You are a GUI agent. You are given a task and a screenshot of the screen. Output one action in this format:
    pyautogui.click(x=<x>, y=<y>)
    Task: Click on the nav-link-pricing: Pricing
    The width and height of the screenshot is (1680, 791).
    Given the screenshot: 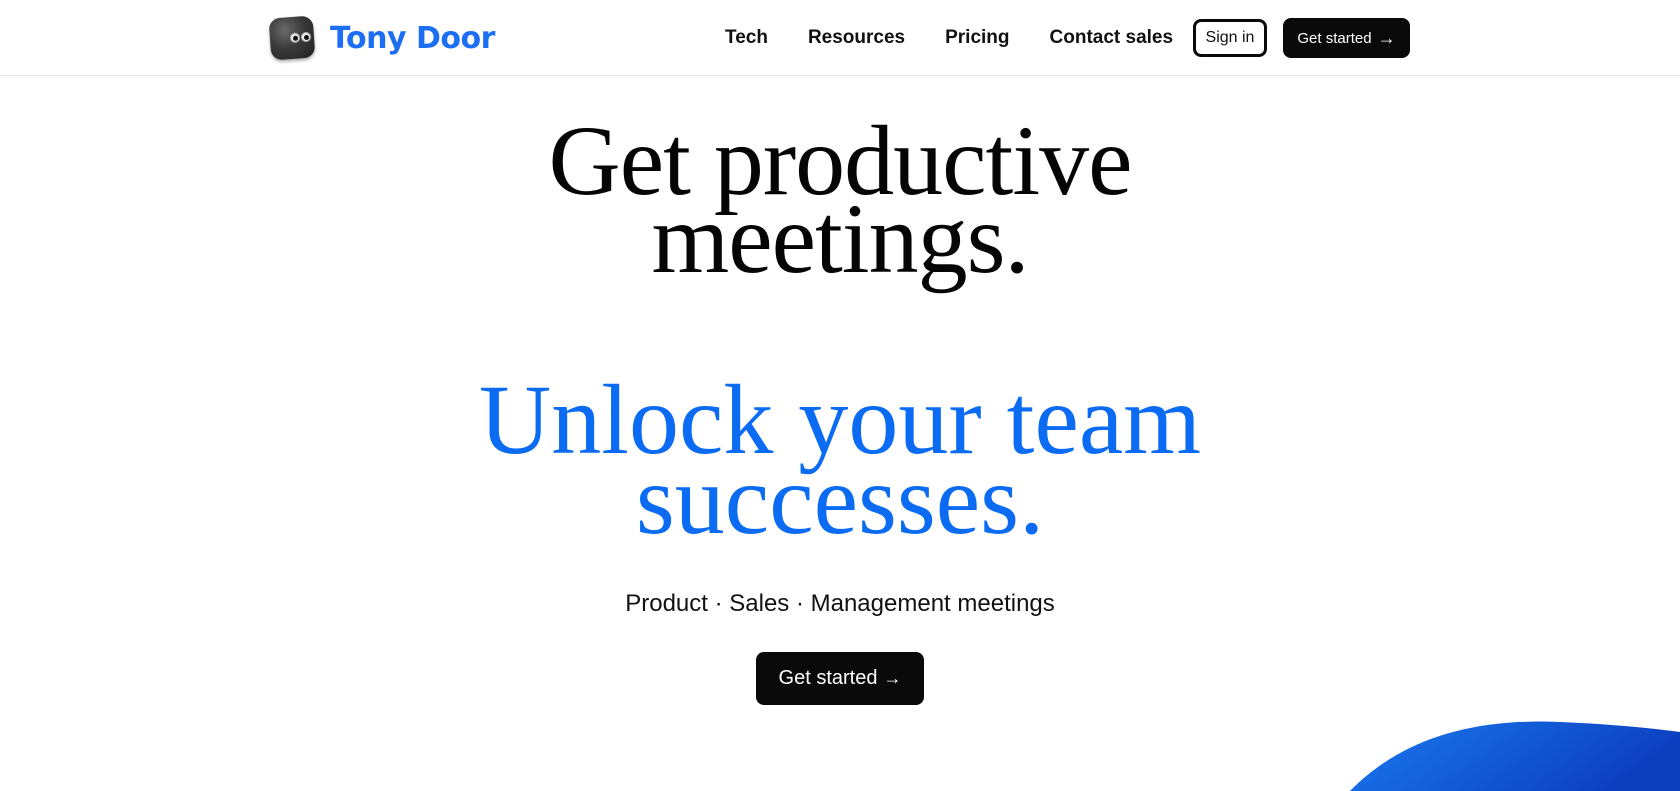 What is the action you would take?
    pyautogui.click(x=977, y=38)
    